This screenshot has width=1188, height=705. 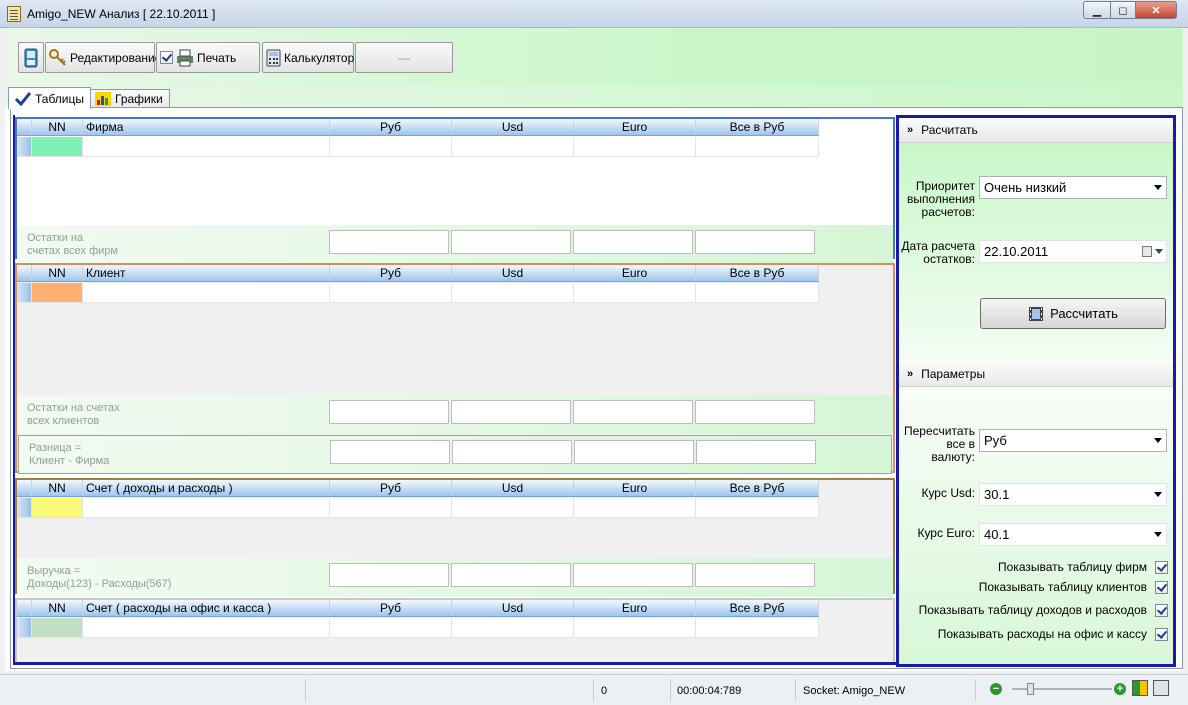 I want to click on priority-value: Очень низкий, so click(x=1025, y=187).